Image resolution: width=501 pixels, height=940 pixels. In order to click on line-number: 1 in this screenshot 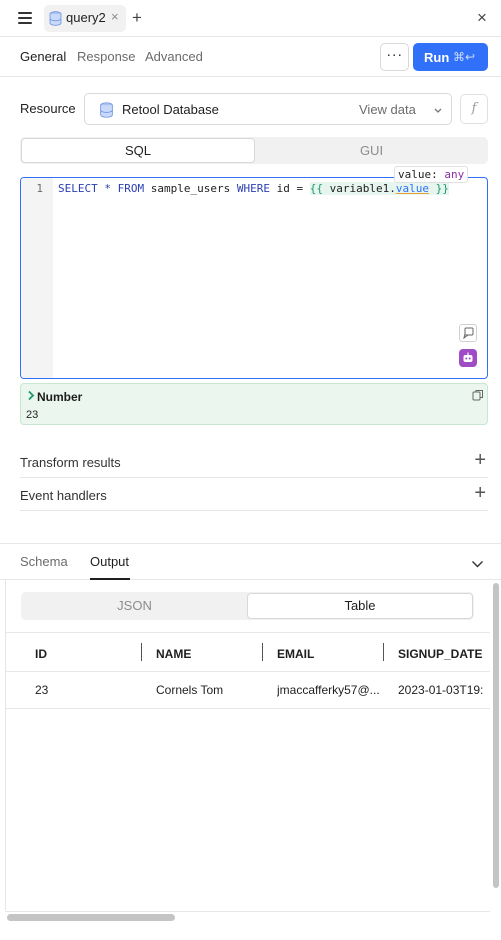, I will do `click(39, 188)`.